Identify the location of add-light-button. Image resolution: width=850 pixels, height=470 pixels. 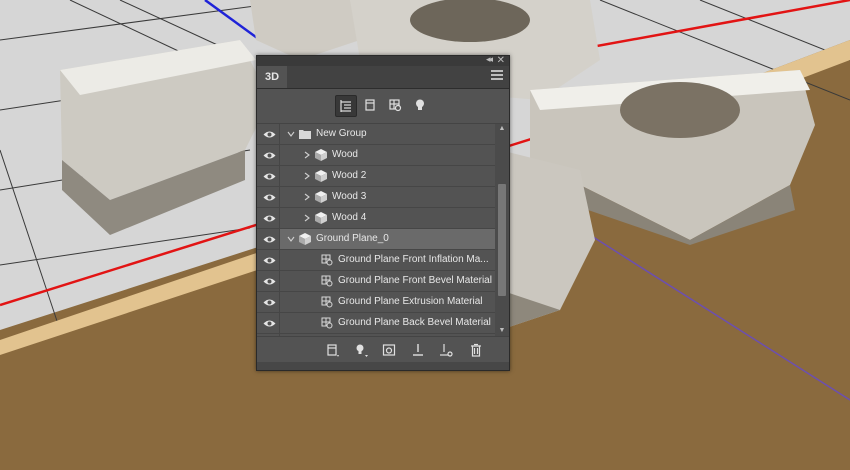
(361, 350).